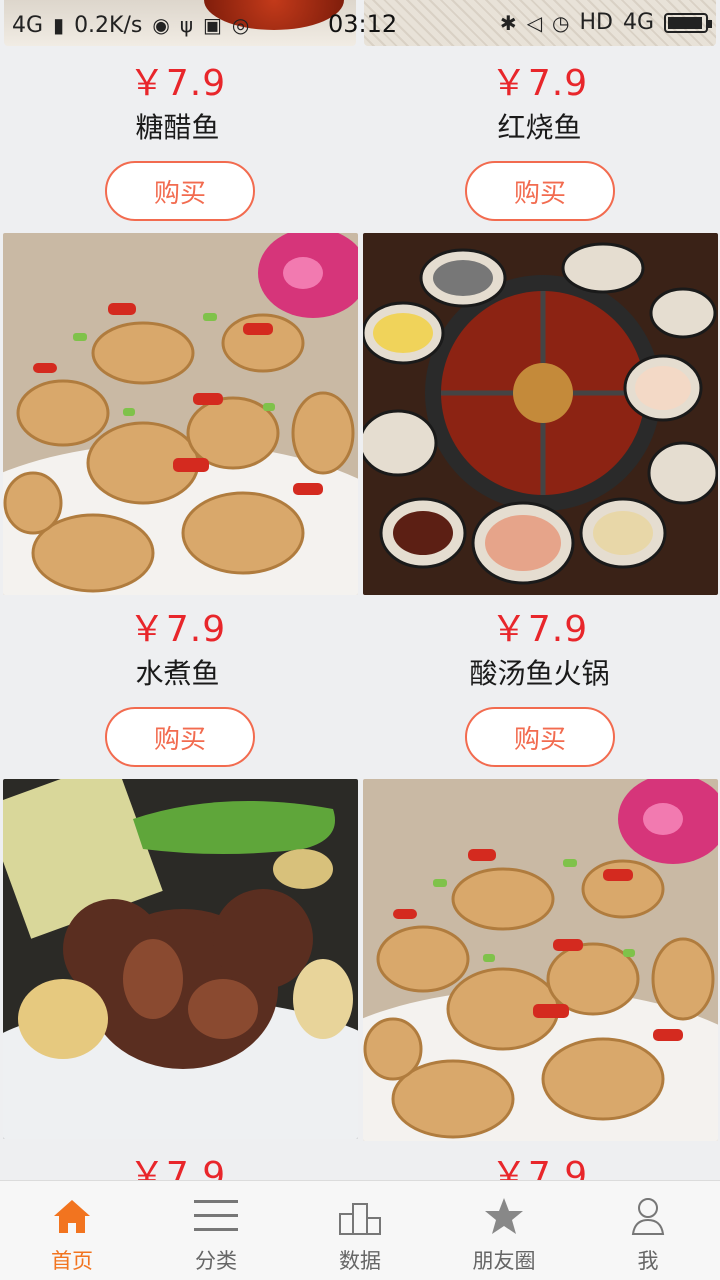 The height and width of the screenshot is (1280, 720). I want to click on battery-icon, so click(688, 22).